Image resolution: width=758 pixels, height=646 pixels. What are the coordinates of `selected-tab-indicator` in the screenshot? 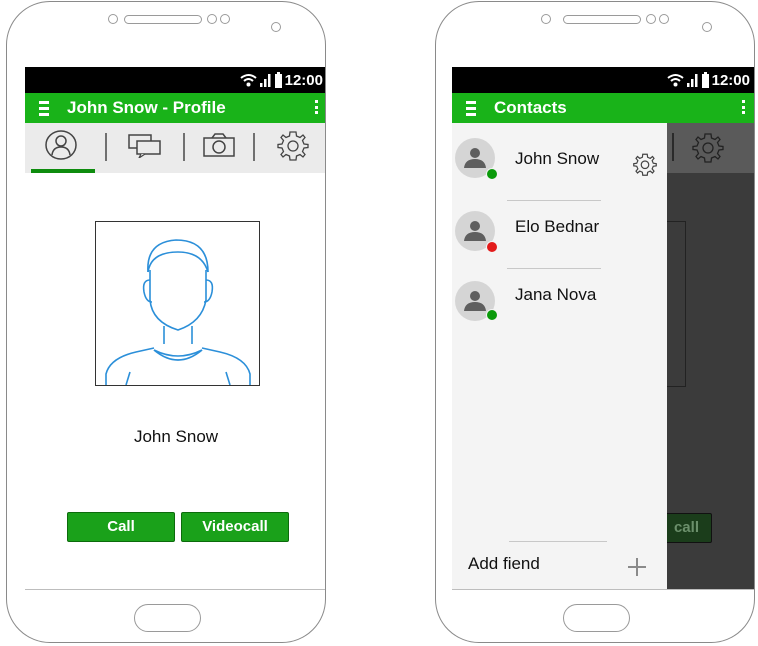 It's located at (63, 171).